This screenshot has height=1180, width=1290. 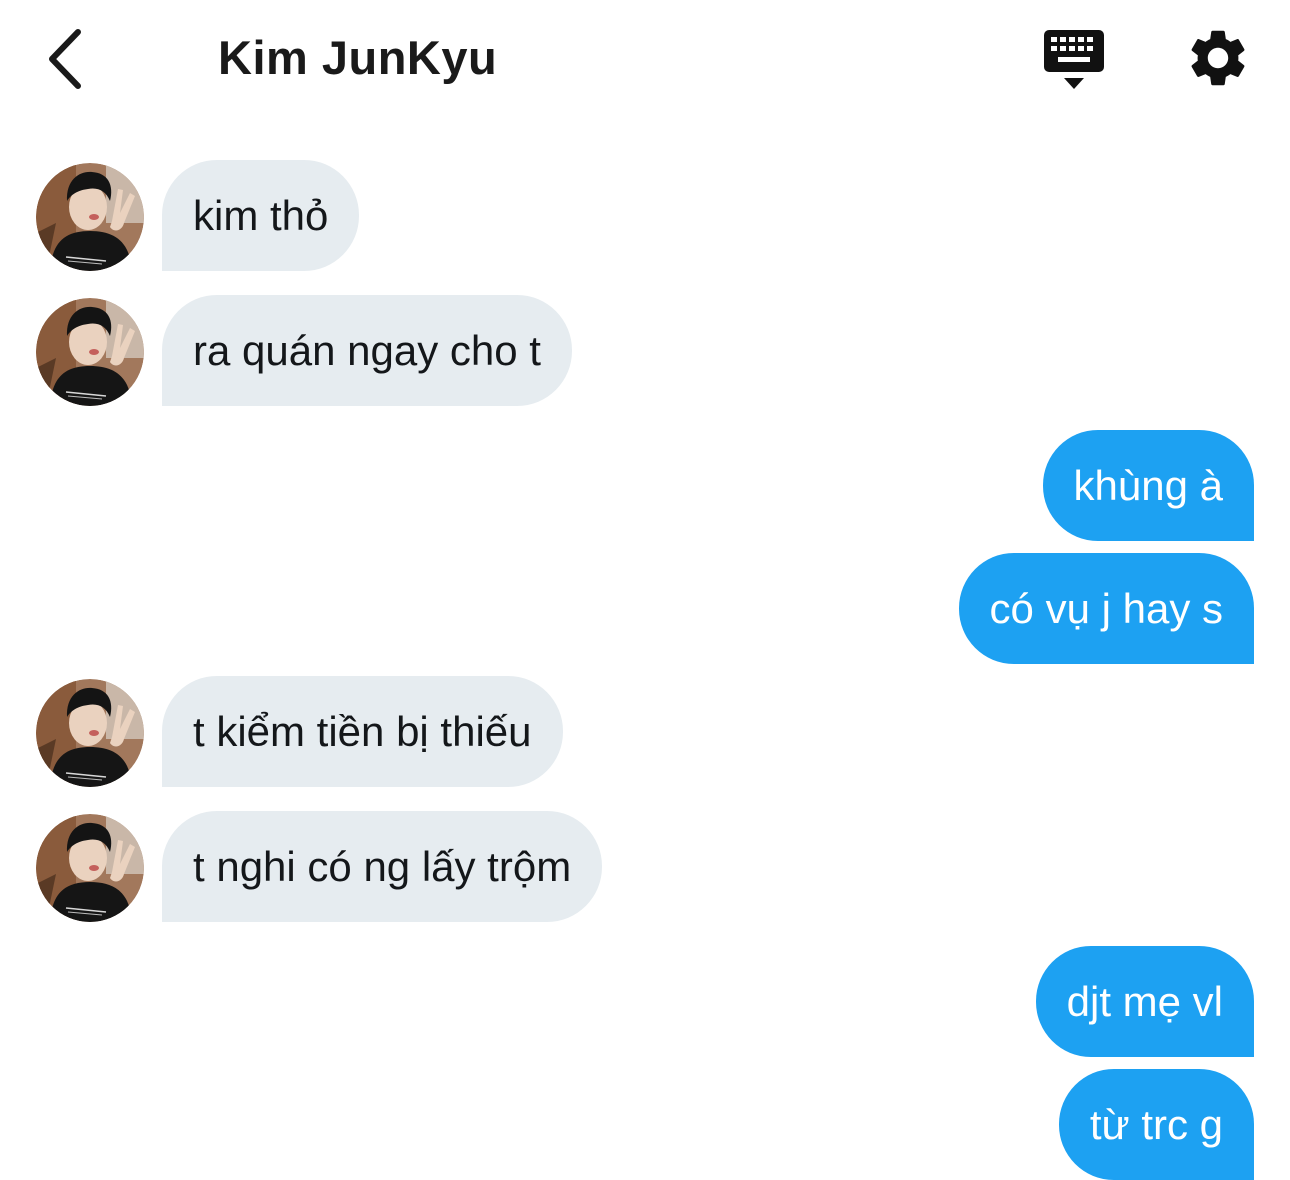 I want to click on conversation-header: Kim JunKyu, so click(x=645, y=59).